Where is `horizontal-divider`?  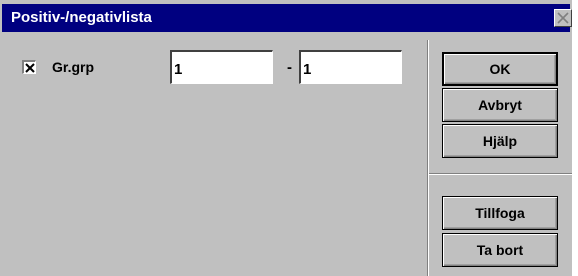 horizontal-divider is located at coordinates (500, 174).